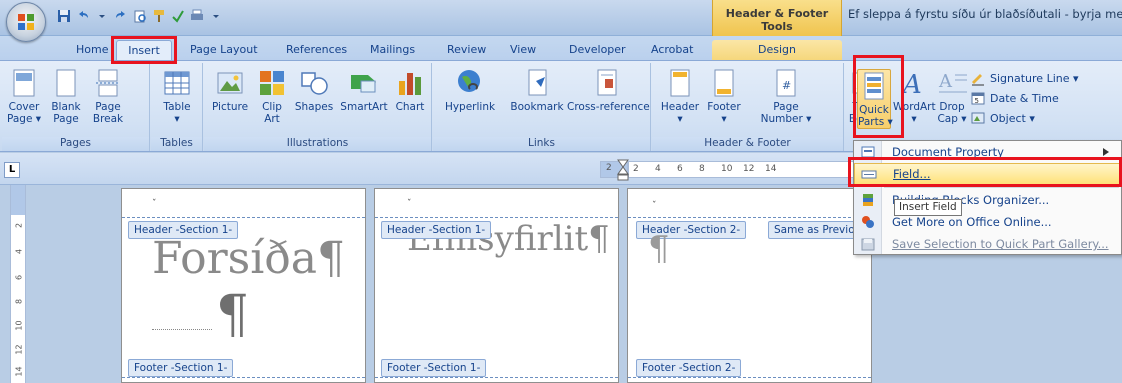 This screenshot has height=383, width=1122. I want to click on header-boundary, so click(496, 217).